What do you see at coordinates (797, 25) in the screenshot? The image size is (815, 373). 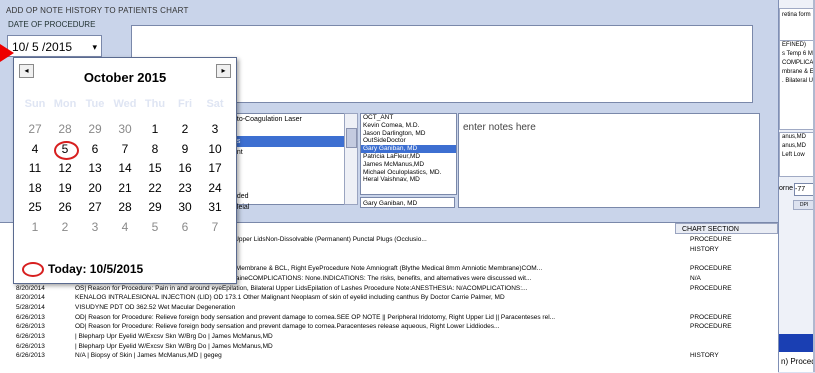 I see `side-text: retina form` at bounding box center [797, 25].